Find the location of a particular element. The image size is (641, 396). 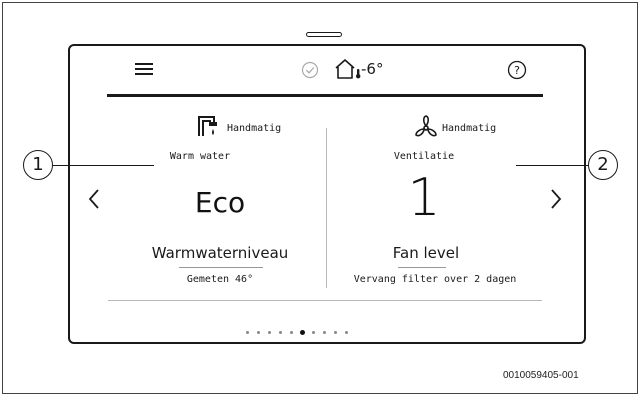

fan-level-value: 1 is located at coordinates (424, 198).